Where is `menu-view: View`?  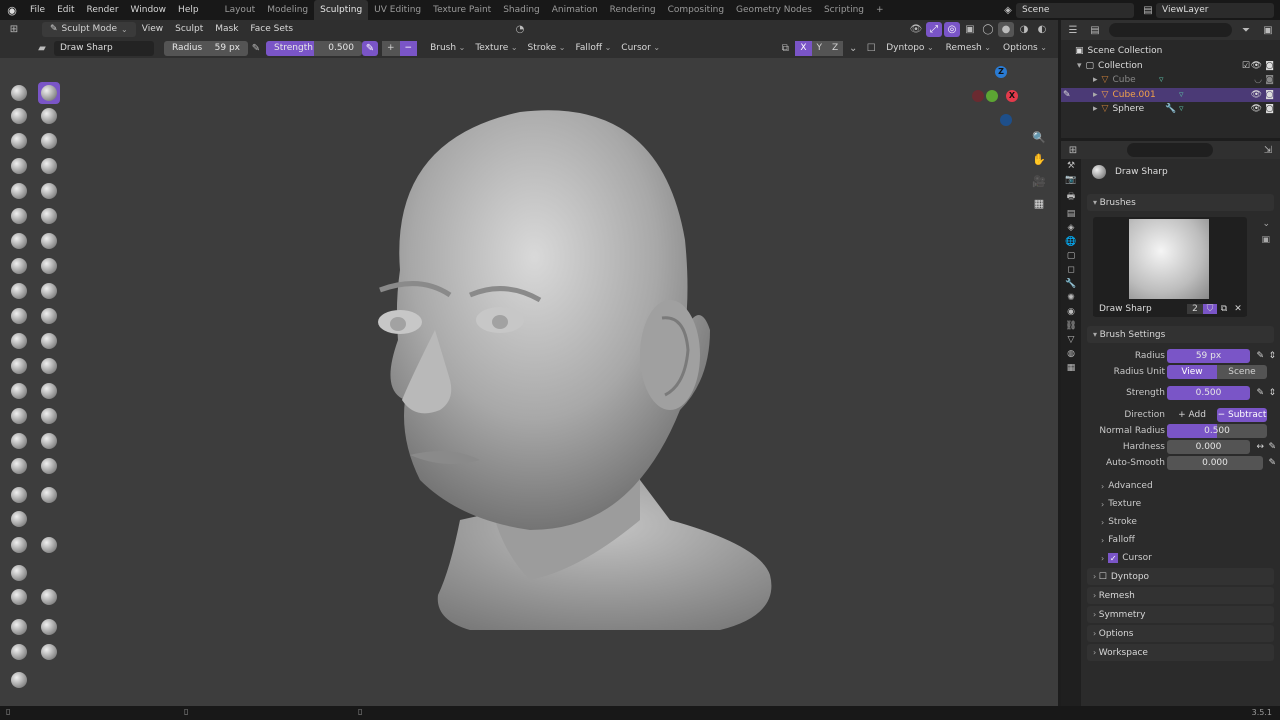 menu-view: View is located at coordinates (152, 29).